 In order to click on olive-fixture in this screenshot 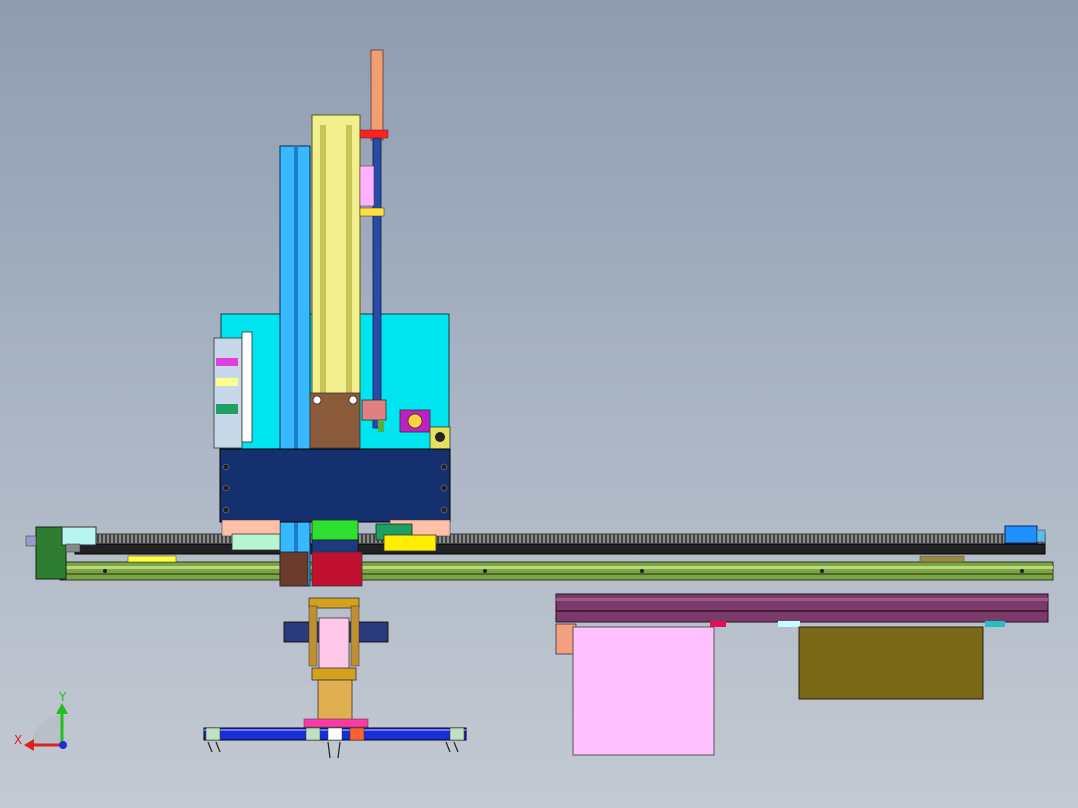, I will do `click(891, 663)`.